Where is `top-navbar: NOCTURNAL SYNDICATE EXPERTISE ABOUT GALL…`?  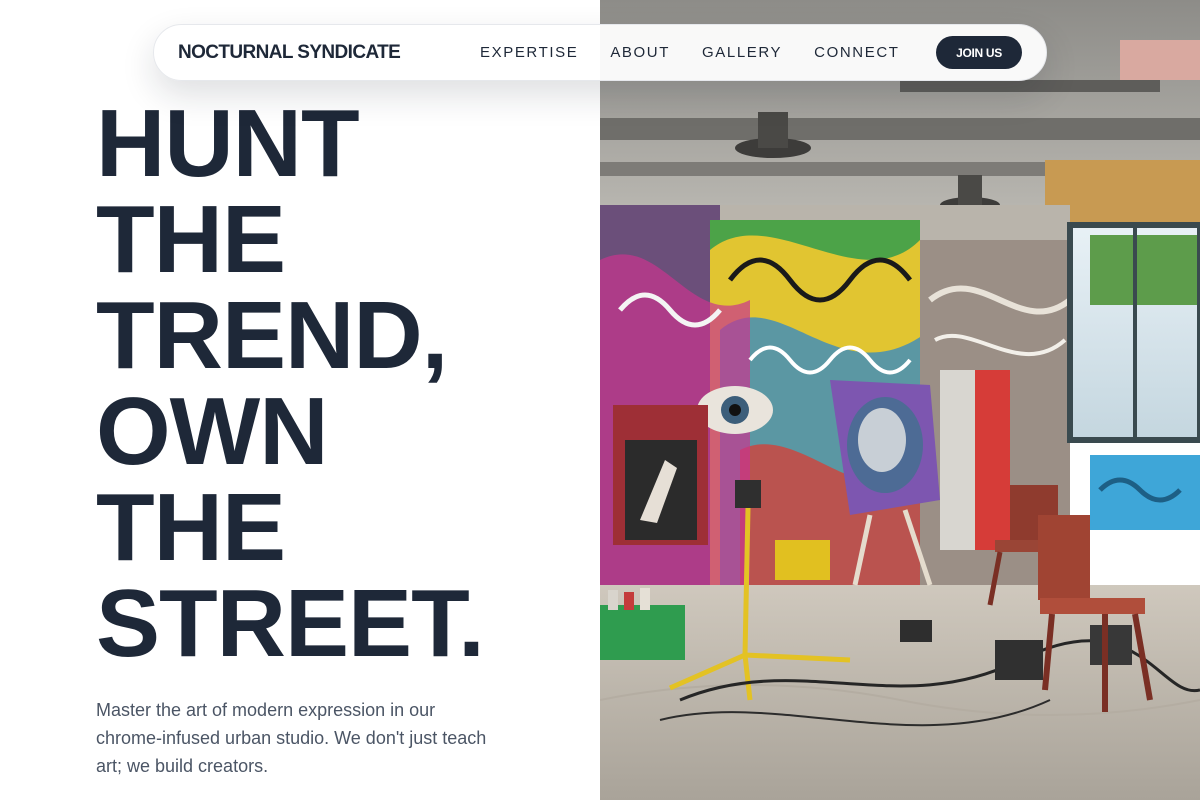 top-navbar: NOCTURNAL SYNDICATE EXPERTISE ABOUT GALL… is located at coordinates (600, 52).